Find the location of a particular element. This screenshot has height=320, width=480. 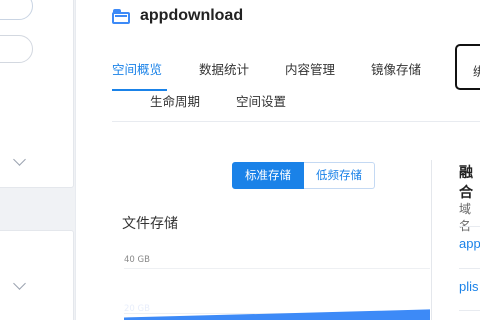

domain-label: 域名 is located at coordinates (465, 217).